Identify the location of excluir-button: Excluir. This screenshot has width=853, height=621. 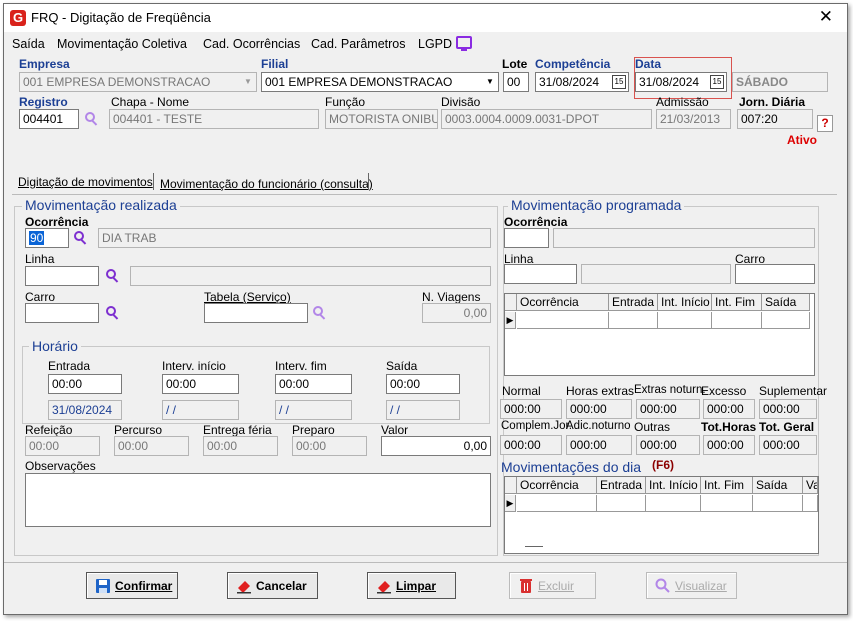
(552, 585).